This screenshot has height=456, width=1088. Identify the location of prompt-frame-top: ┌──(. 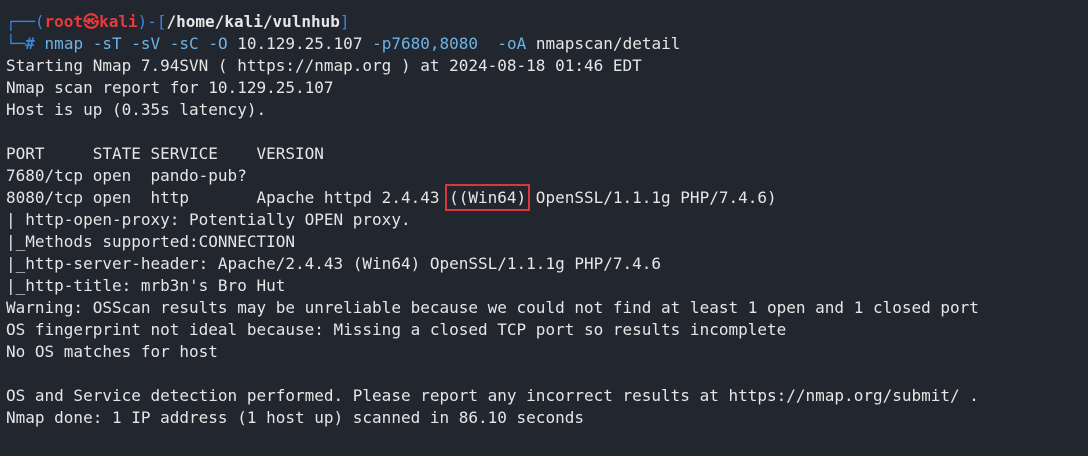
(25, 21).